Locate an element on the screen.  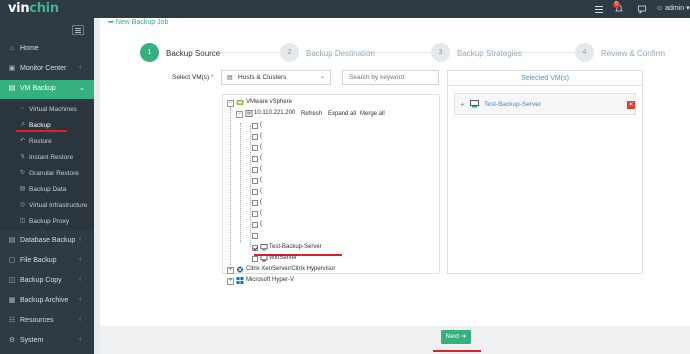
next-button: Next ➜ is located at coordinates (456, 337).